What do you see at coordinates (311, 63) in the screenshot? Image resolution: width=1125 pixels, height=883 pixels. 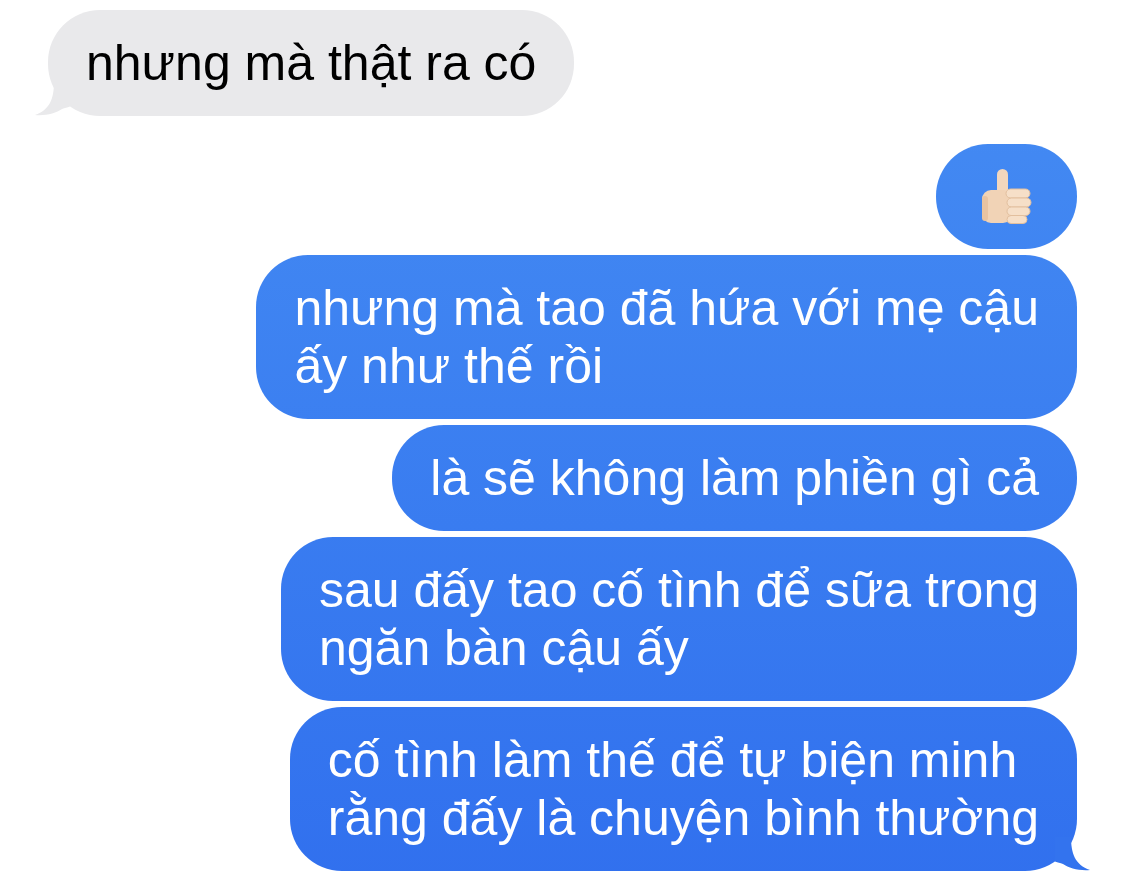 I see `message-bubble: nhưng mà thật ra có` at bounding box center [311, 63].